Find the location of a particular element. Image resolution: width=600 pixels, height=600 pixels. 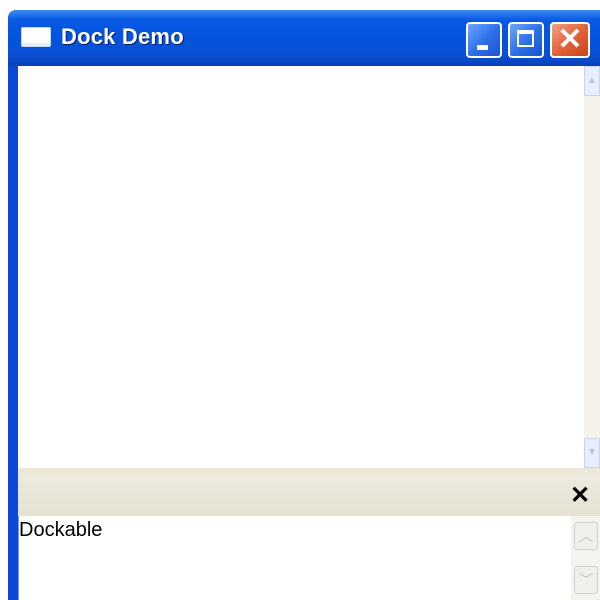

dock-scroll-up-button: ︿ is located at coordinates (586, 536).